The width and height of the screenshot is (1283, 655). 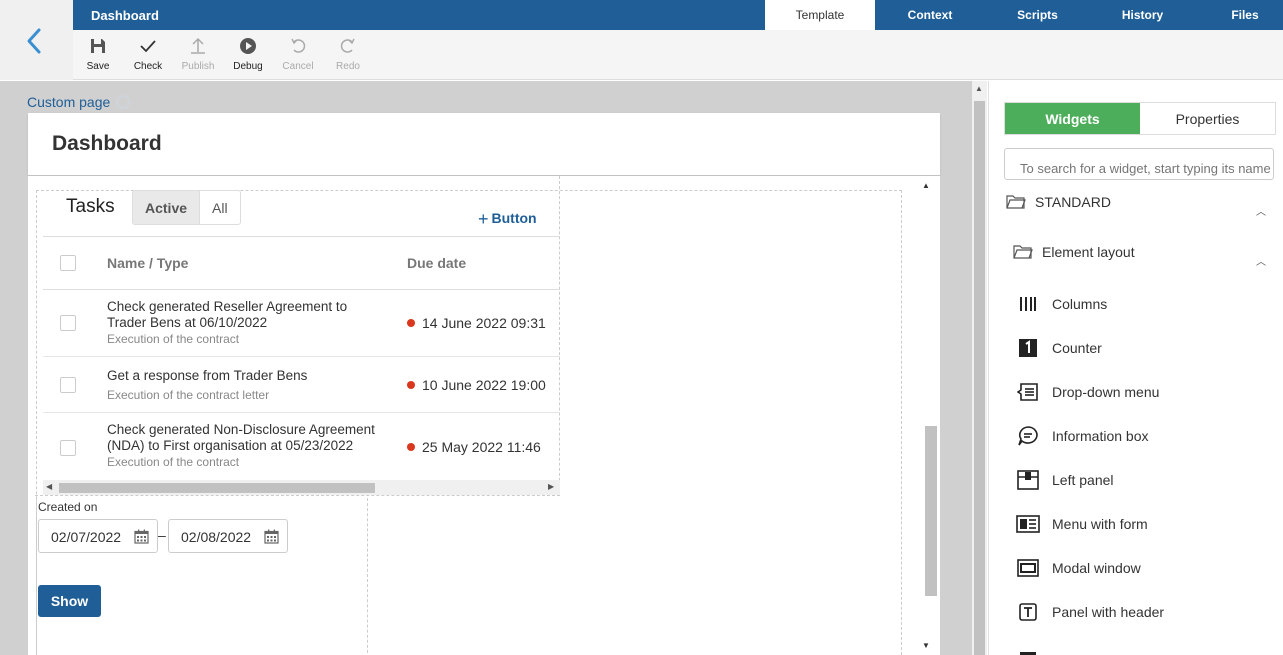 I want to click on tab-history: History, so click(x=1142, y=15).